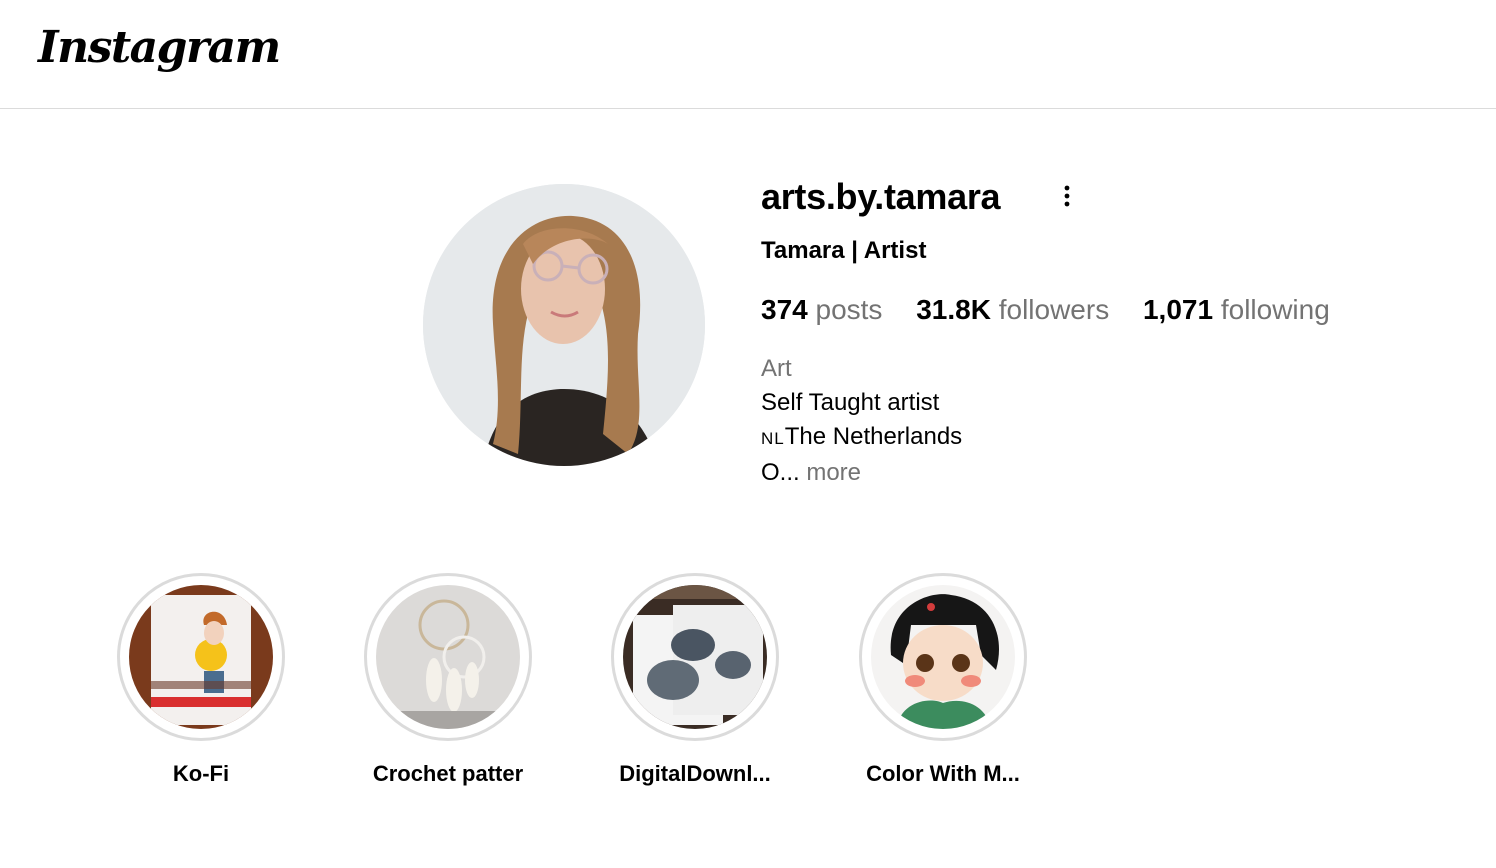  What do you see at coordinates (773, 438) in the screenshot?
I see `netherlands-flag-icon: NL` at bounding box center [773, 438].